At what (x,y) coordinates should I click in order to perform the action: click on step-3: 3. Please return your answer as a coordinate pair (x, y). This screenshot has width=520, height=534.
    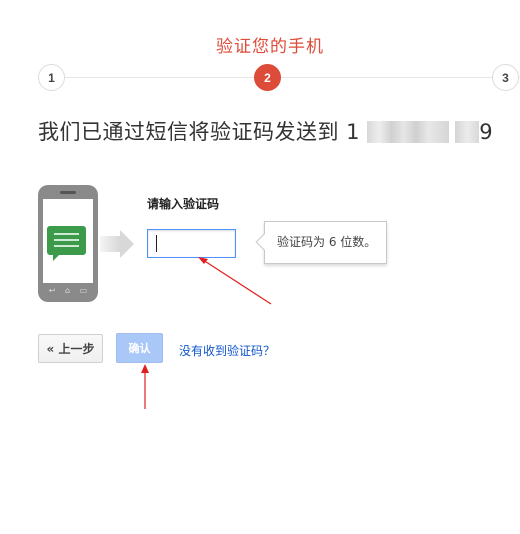
    Looking at the image, I should click on (505, 77).